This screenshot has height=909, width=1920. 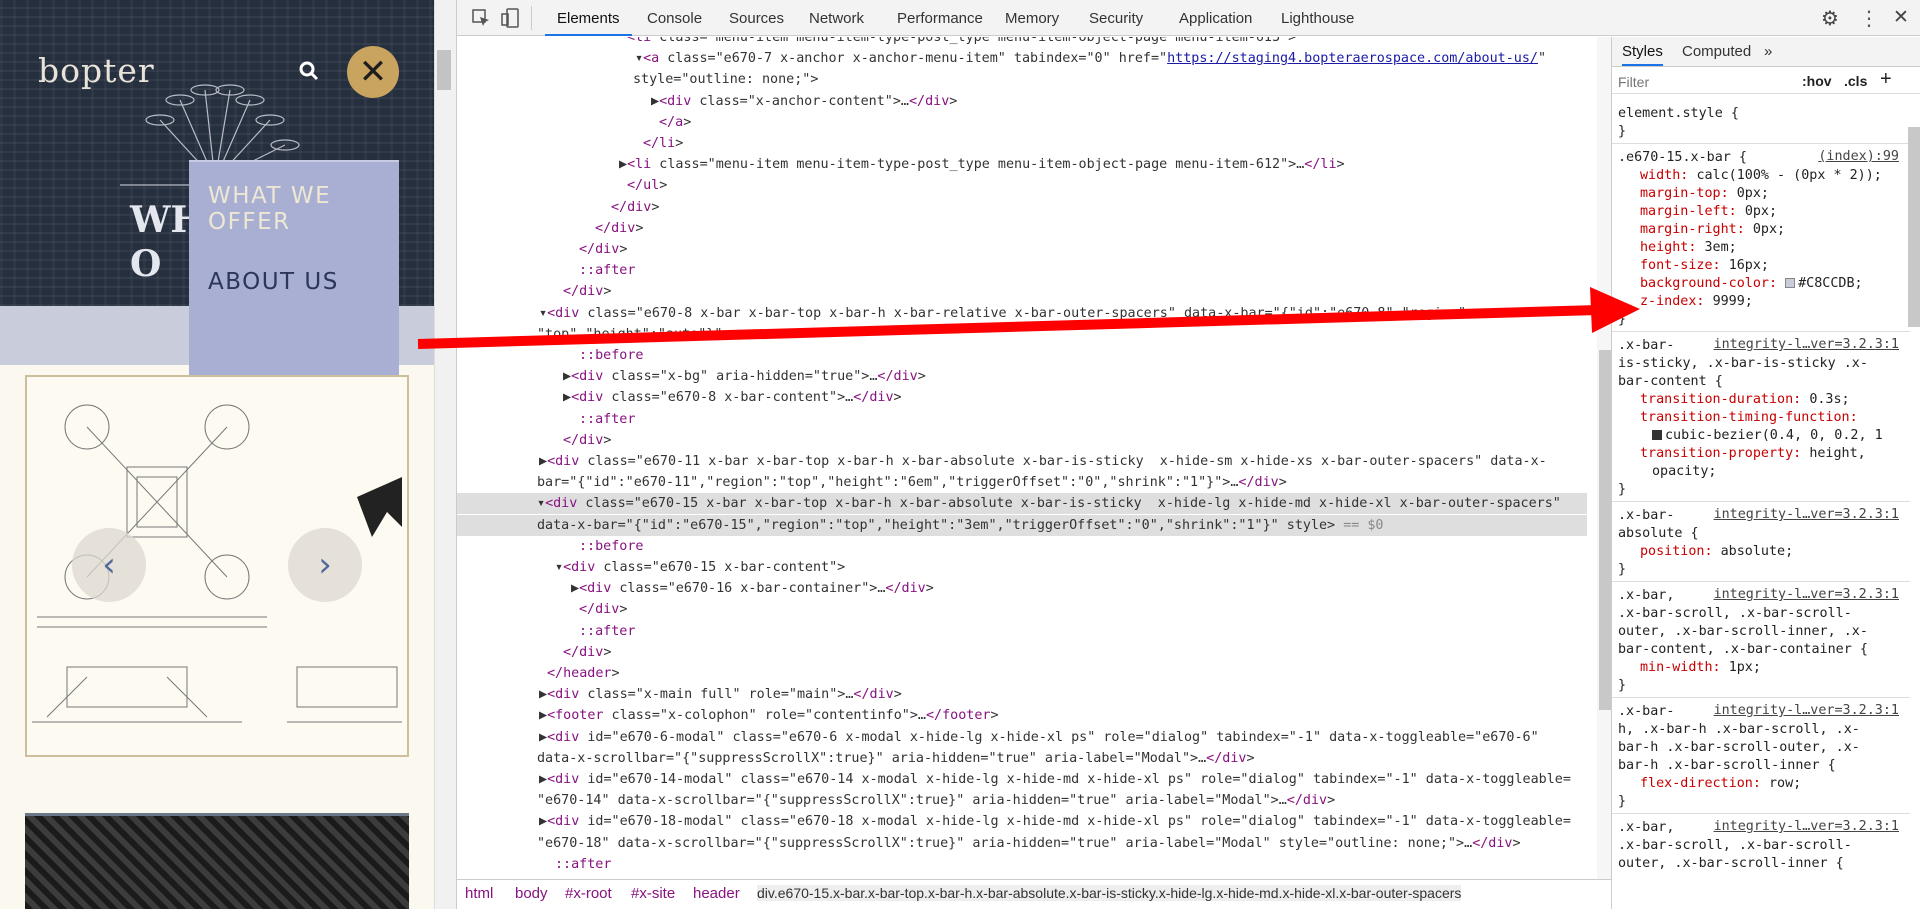 I want to click on bezier-editor-icon, so click(x=1657, y=435).